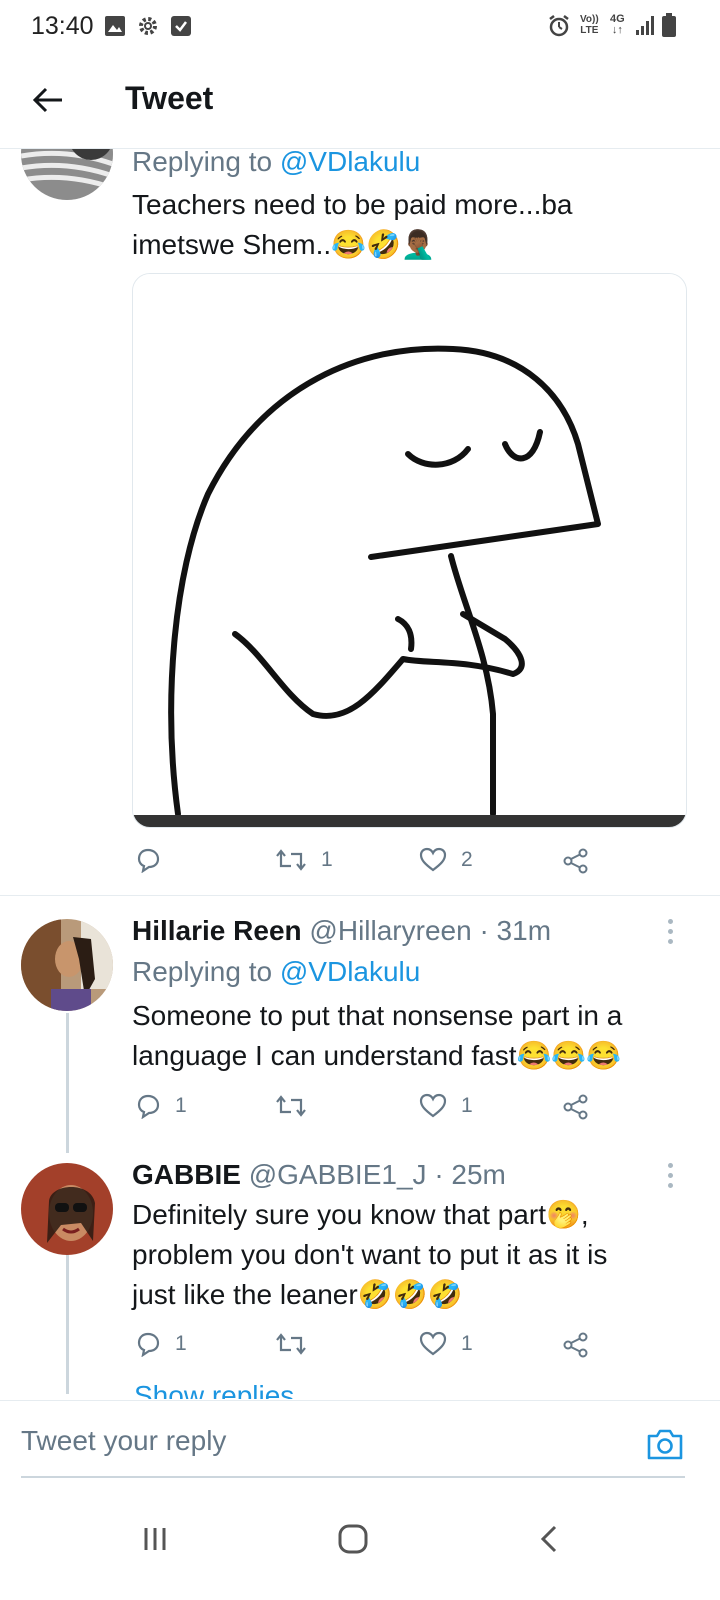 This screenshot has width=720, height=1600. What do you see at coordinates (563, 1214) in the screenshot?
I see `emoji: 🤭` at bounding box center [563, 1214].